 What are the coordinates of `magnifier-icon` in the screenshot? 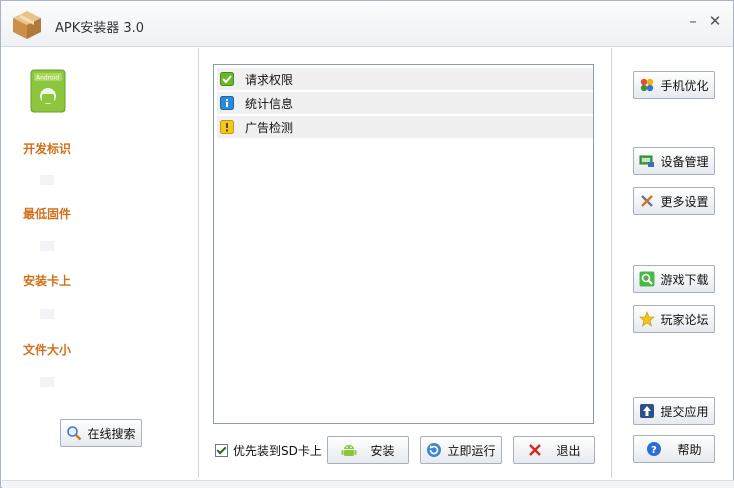 It's located at (74, 433).